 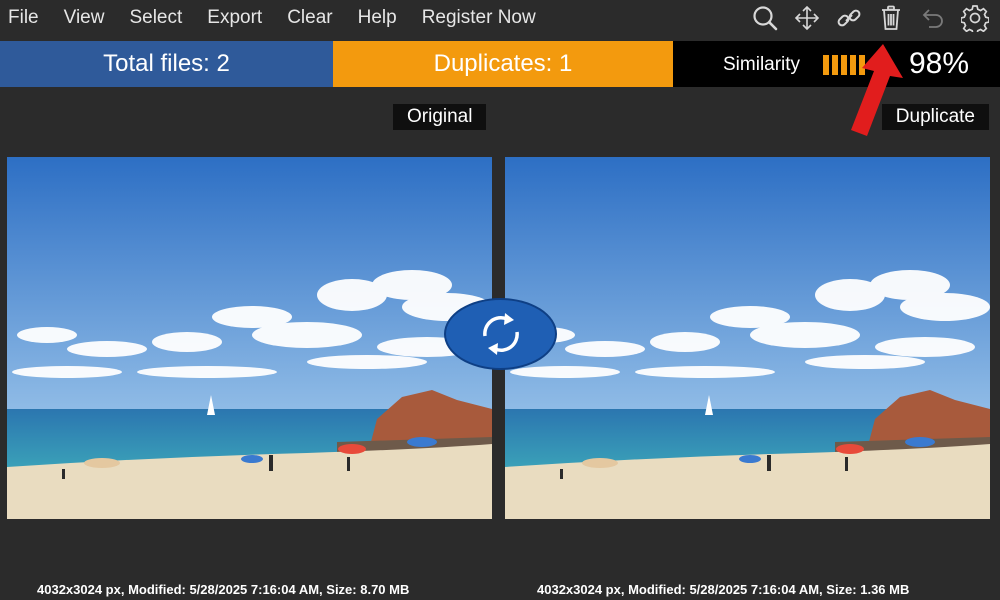 What do you see at coordinates (440, 117) in the screenshot?
I see `original-caption: Original` at bounding box center [440, 117].